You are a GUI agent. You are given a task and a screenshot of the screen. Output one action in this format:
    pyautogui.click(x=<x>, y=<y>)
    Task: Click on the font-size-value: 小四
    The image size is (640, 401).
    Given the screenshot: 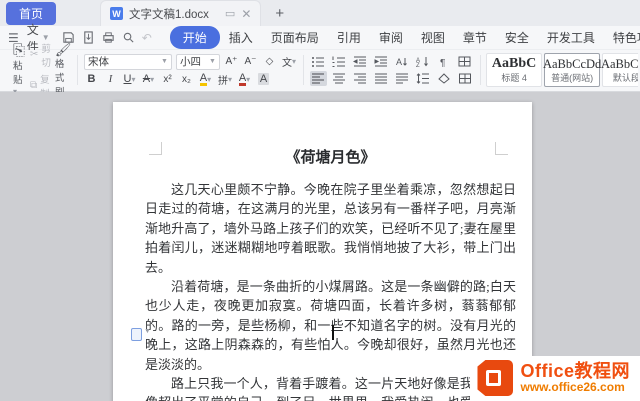 What is the action you would take?
    pyautogui.click(x=190, y=62)
    